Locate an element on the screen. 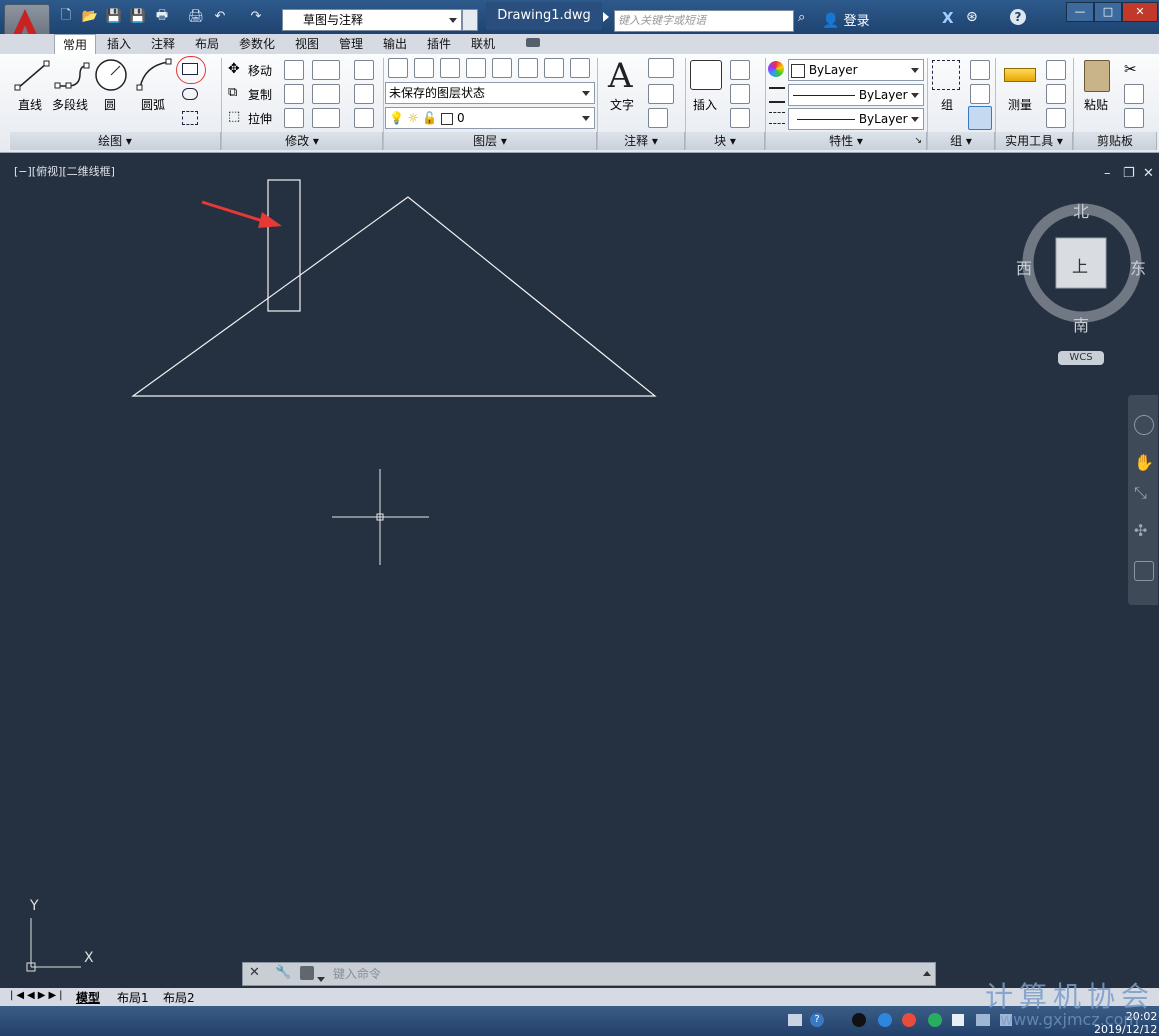  viewport-minimize-icon: – is located at coordinates (1107, 173).